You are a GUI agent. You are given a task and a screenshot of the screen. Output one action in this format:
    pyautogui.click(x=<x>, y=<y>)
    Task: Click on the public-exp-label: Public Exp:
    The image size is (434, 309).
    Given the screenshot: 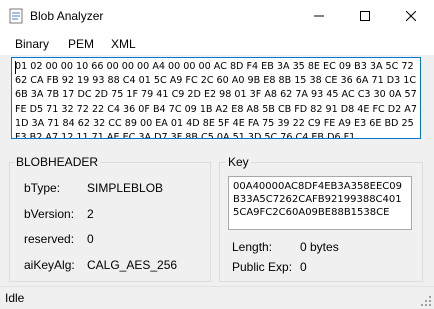 What is the action you would take?
    pyautogui.click(x=262, y=267)
    